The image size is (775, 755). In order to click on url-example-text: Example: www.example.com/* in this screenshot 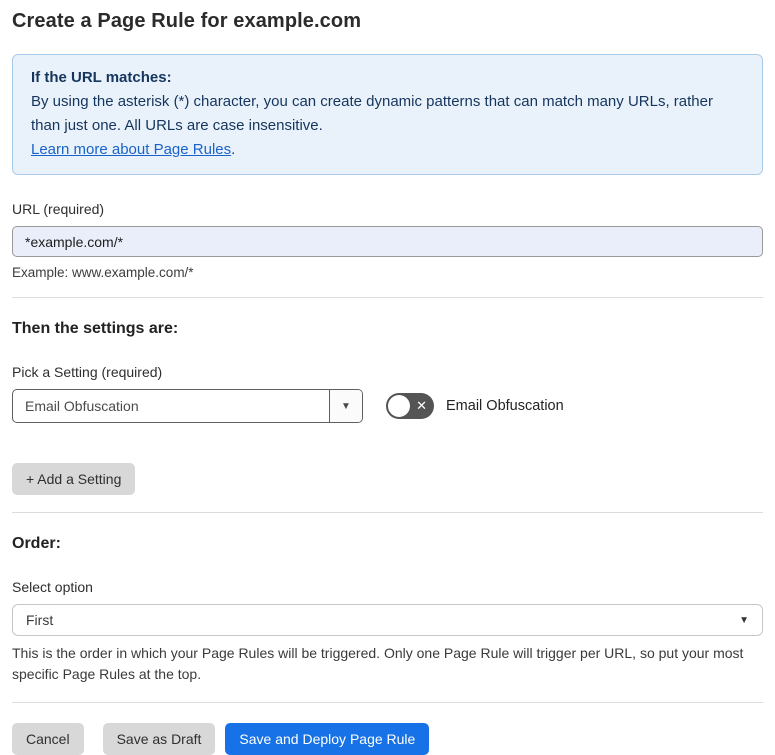, I will do `click(103, 272)`.